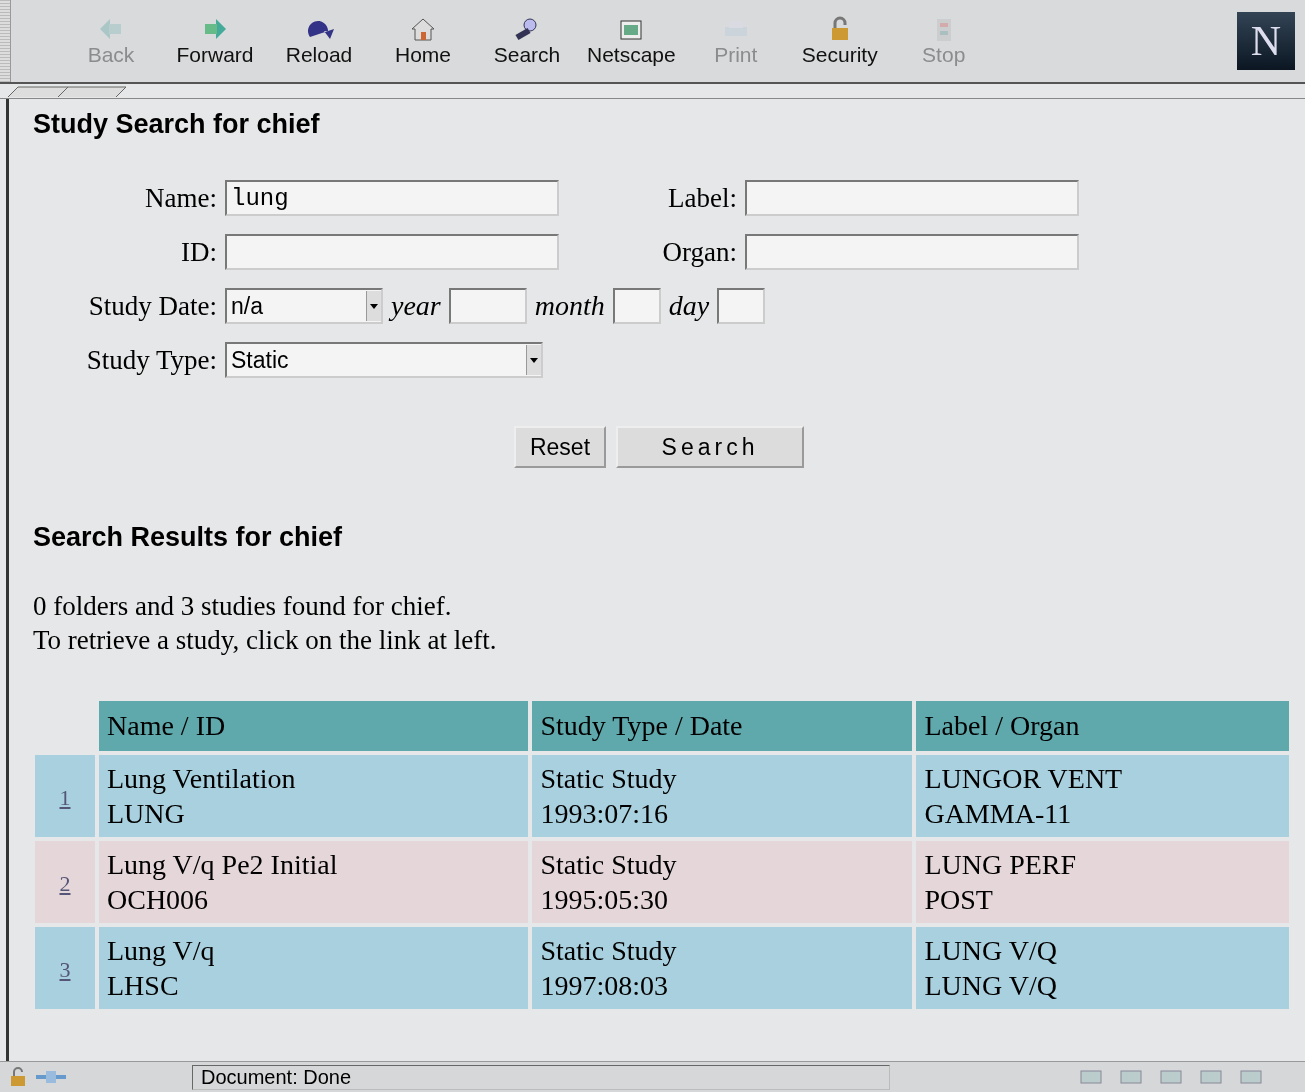 Image resolution: width=1305 pixels, height=1092 pixels. What do you see at coordinates (392, 198) in the screenshot?
I see `name-field: lung` at bounding box center [392, 198].